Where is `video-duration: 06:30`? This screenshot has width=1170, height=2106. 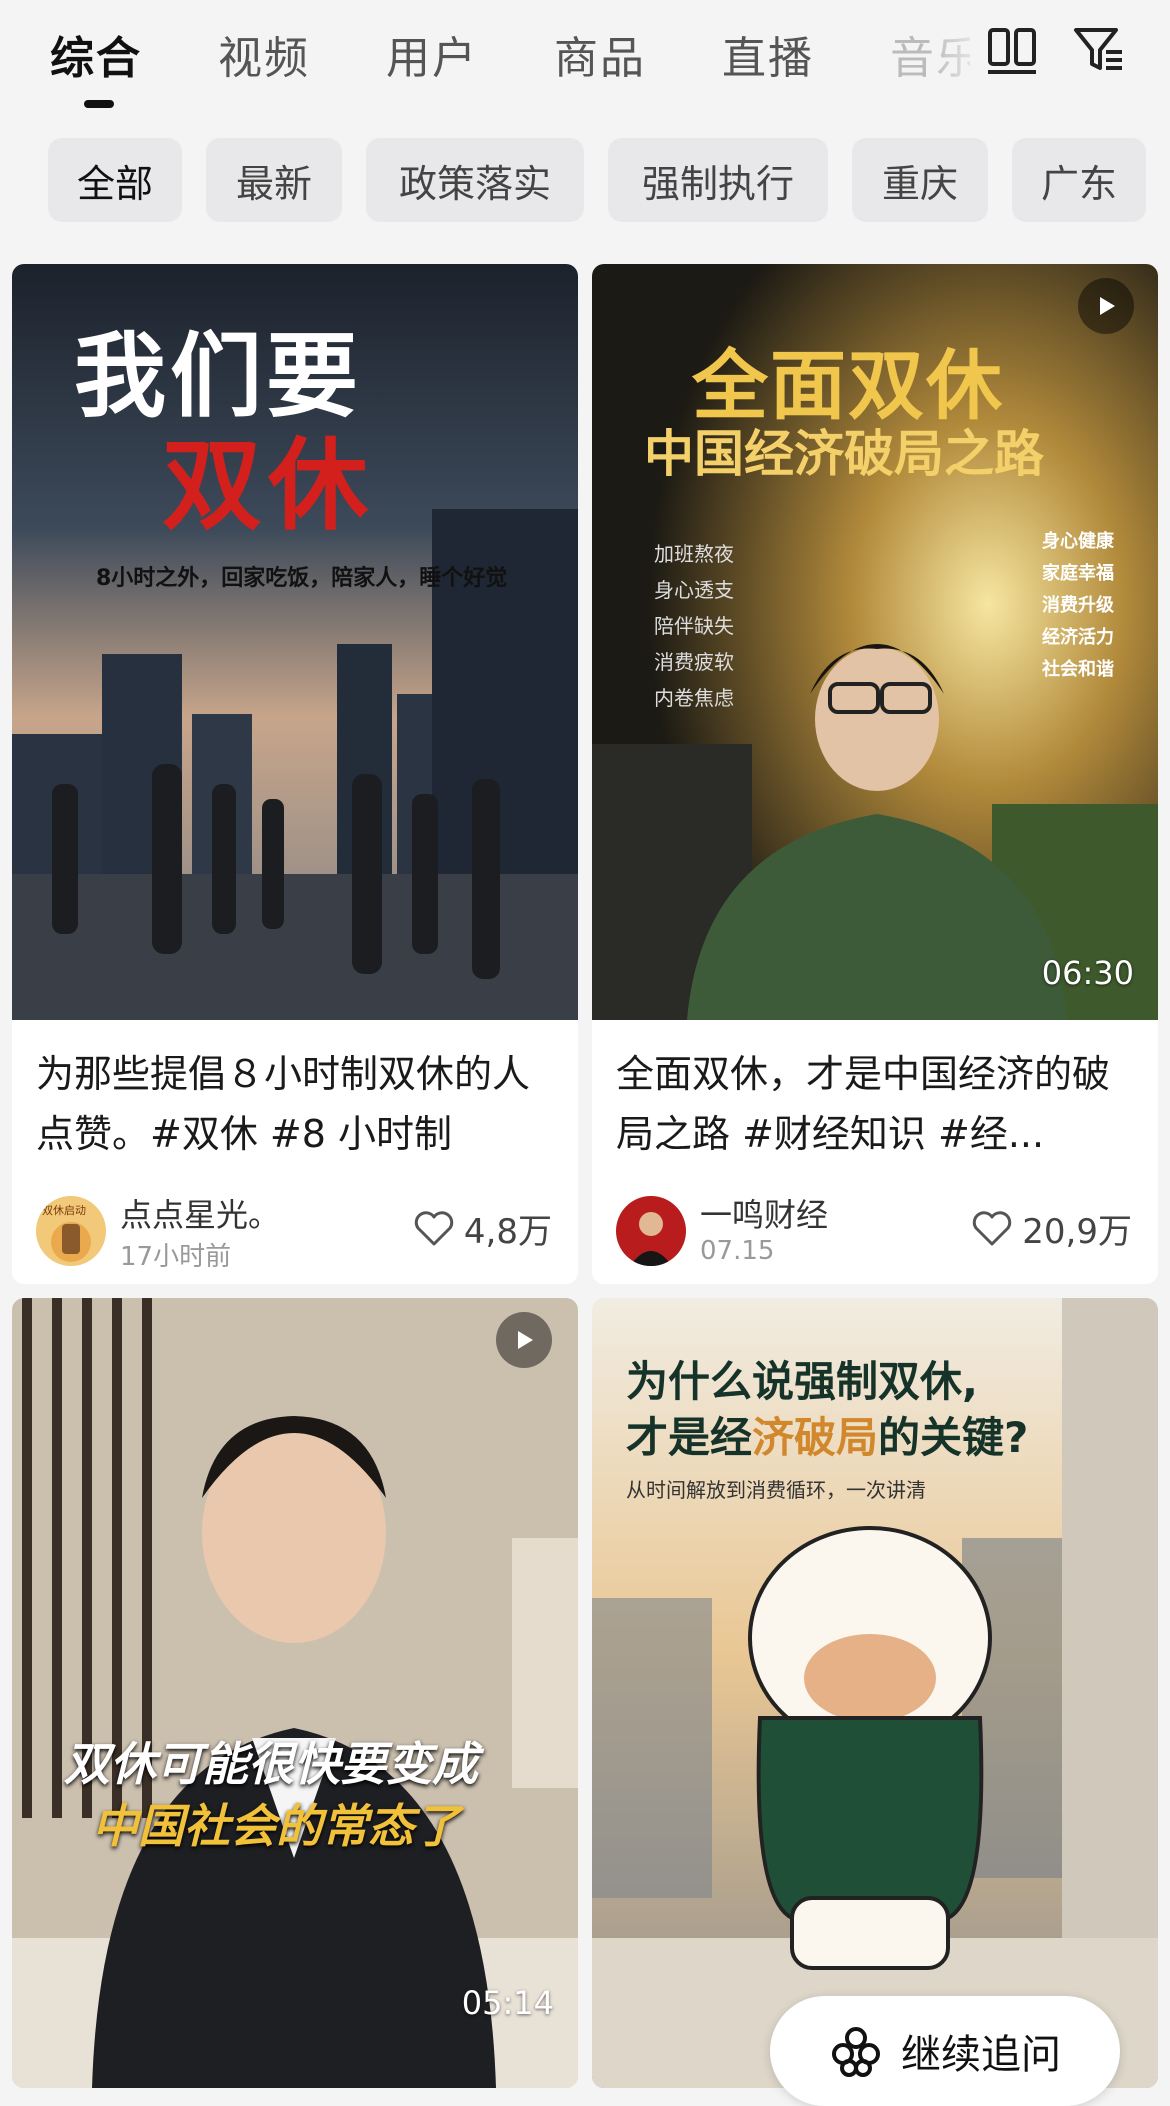 video-duration: 06:30 is located at coordinates (1087, 973).